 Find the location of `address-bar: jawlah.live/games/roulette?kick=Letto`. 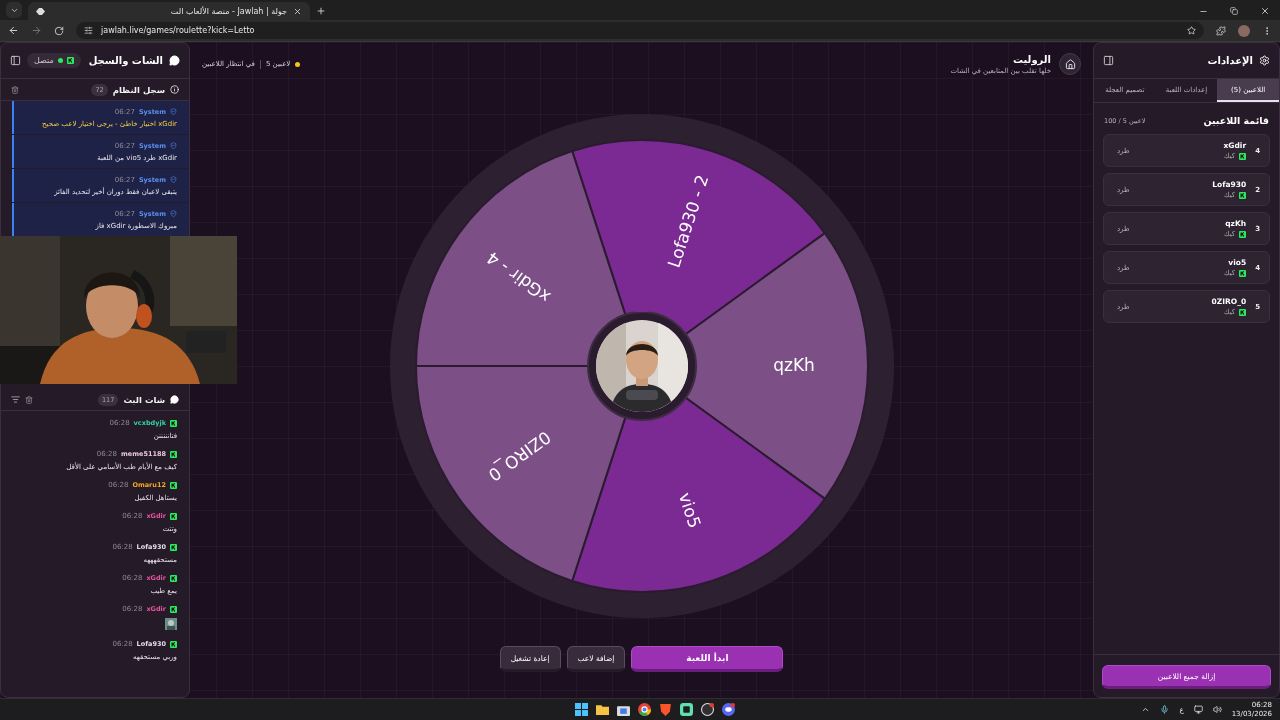

address-bar: jawlah.live/games/roulette?kick=Letto is located at coordinates (640, 30).